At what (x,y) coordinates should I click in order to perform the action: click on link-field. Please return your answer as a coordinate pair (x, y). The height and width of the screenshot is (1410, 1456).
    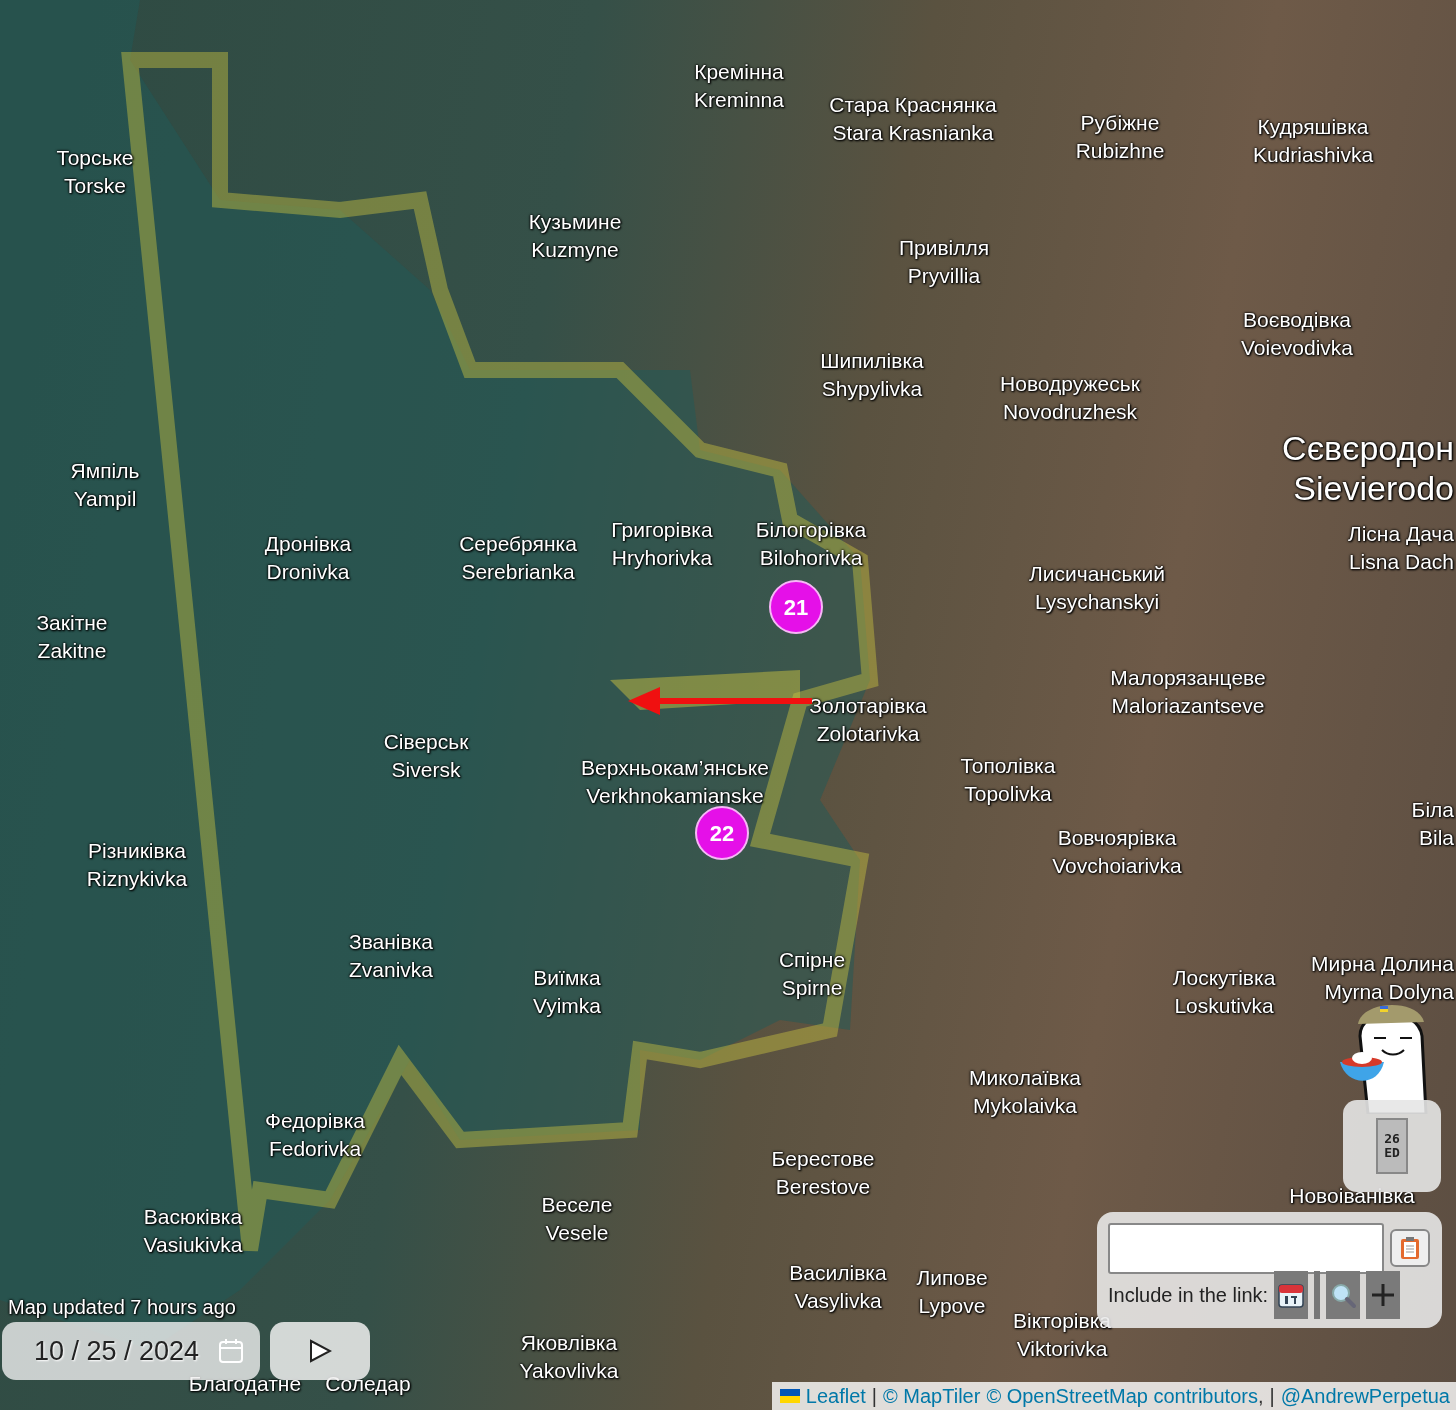
    Looking at the image, I should click on (1246, 1248).